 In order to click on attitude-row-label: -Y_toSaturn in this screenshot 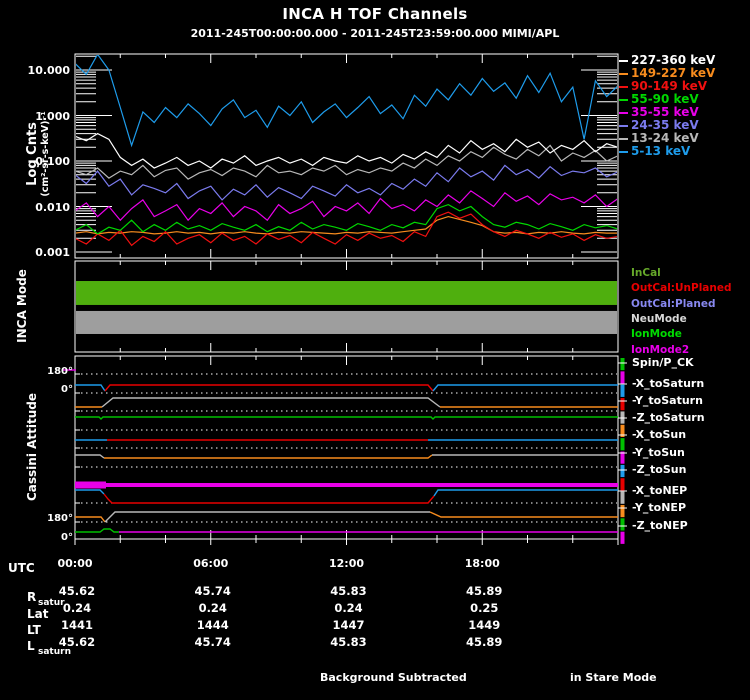, I will do `click(667, 400)`.